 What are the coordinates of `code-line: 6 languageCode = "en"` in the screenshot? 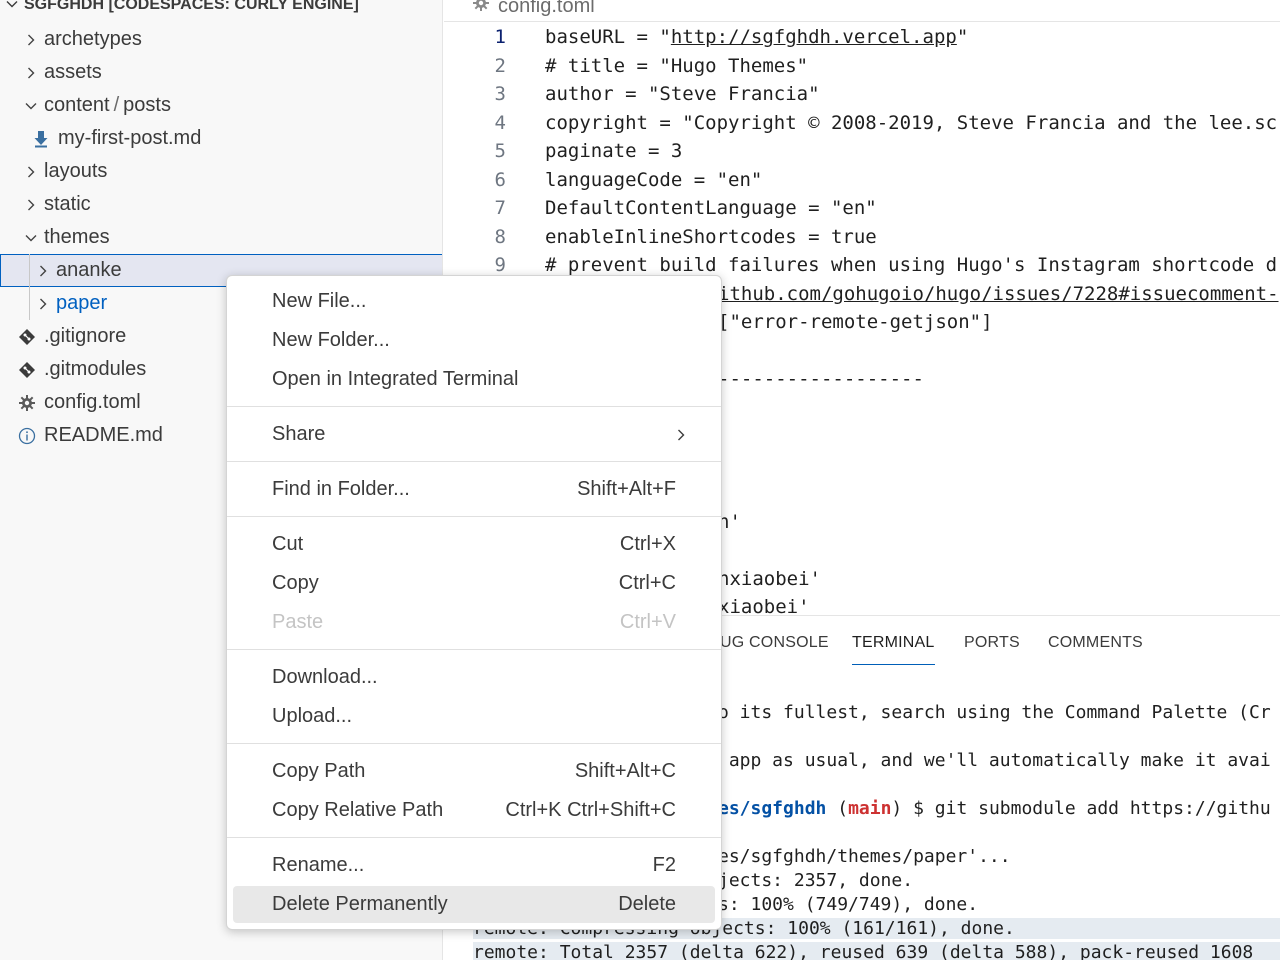 It's located at (603, 180).